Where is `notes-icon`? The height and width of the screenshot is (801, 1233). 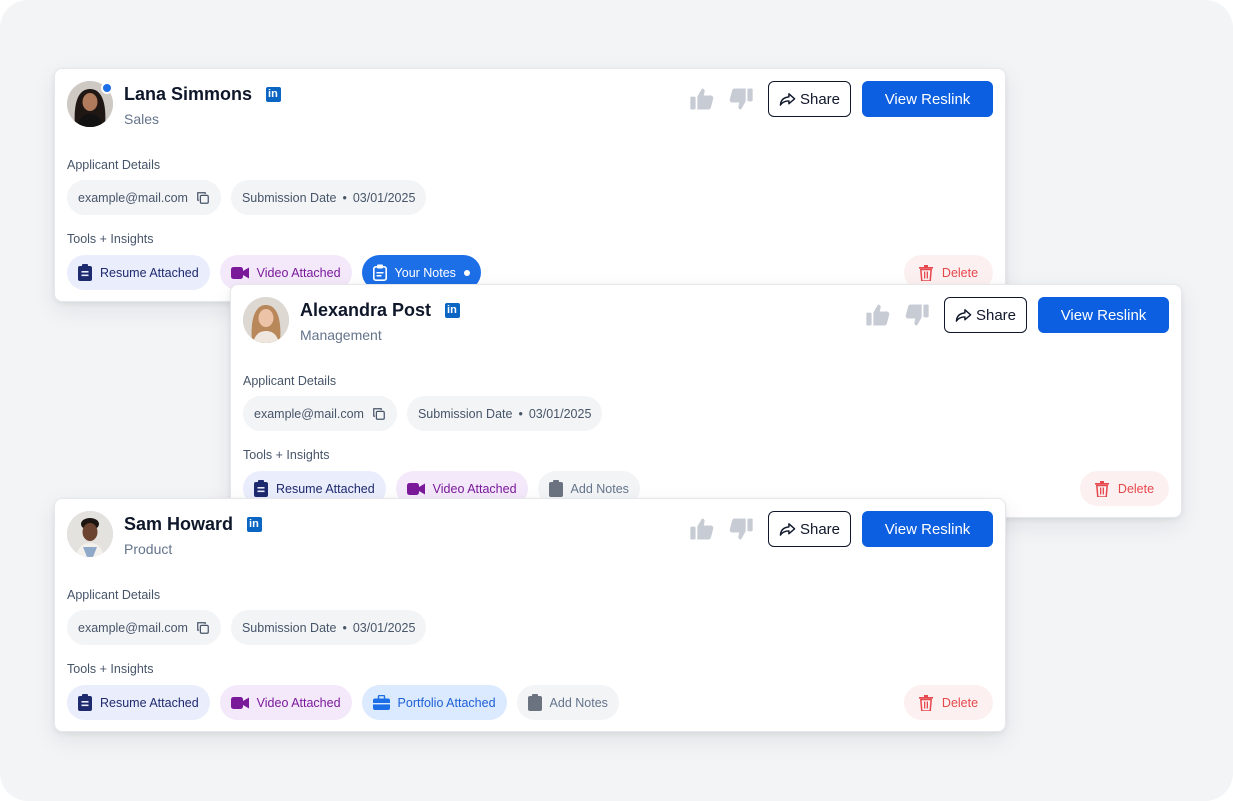
notes-icon is located at coordinates (379, 272).